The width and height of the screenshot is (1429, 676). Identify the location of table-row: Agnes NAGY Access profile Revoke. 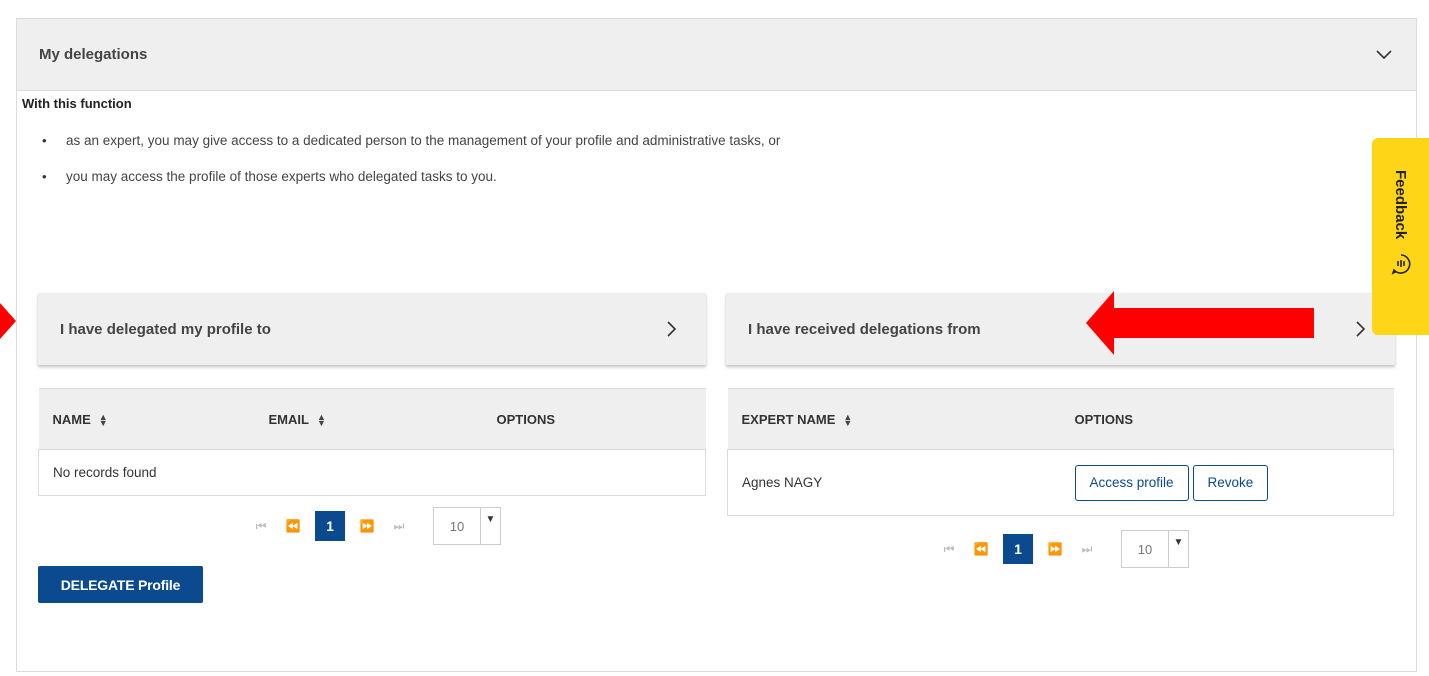
(1060, 482).